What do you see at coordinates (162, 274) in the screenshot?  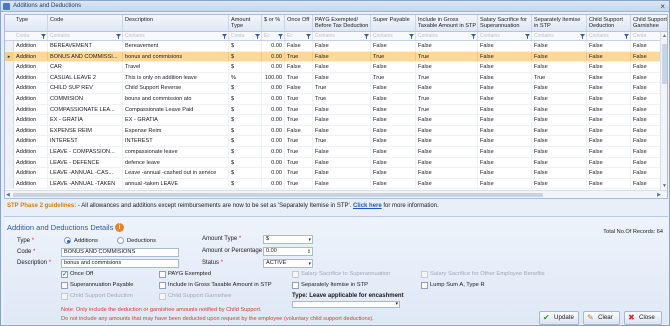 I see `payg-exempted-checkbox` at bounding box center [162, 274].